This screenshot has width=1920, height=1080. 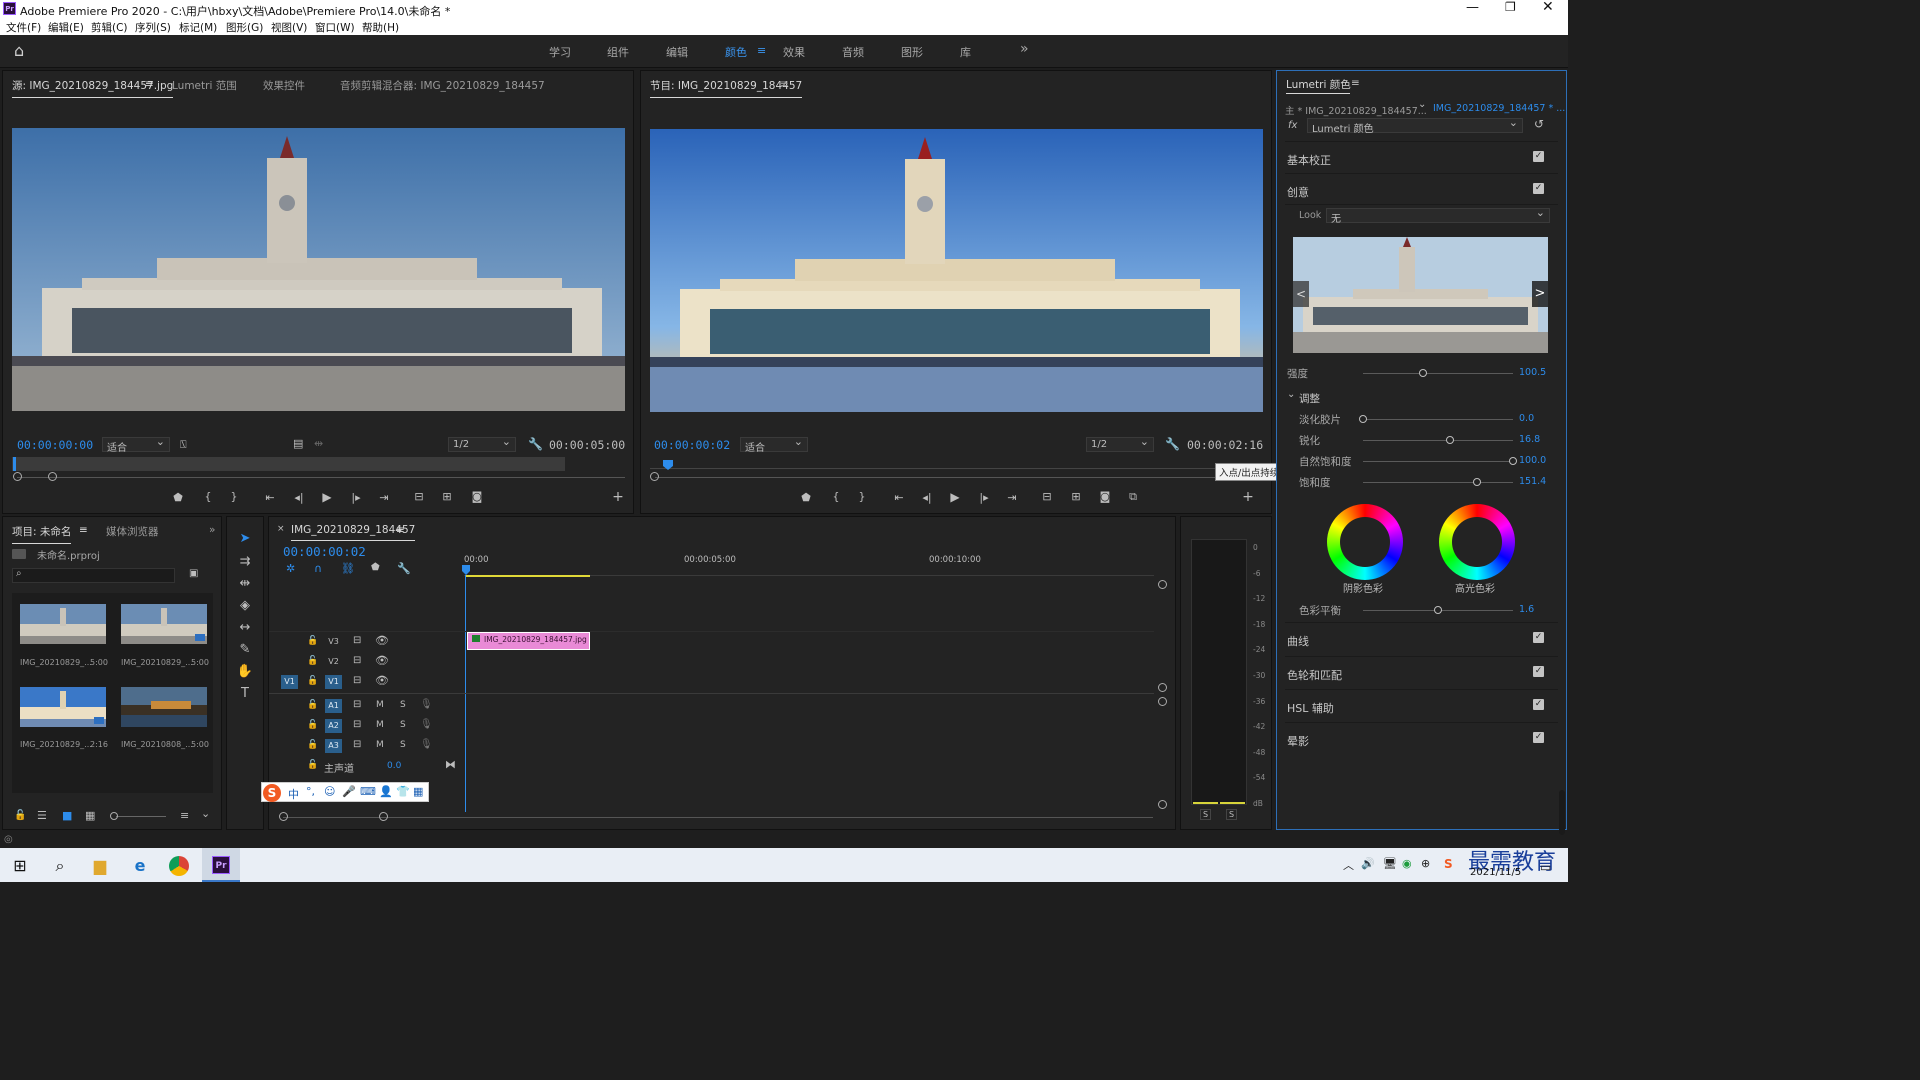 I want to click on track-target-v2: V2, so click(x=333, y=662).